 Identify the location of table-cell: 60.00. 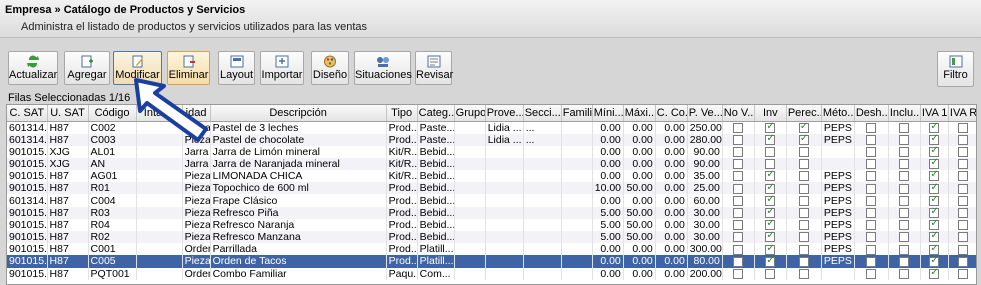
(705, 200).